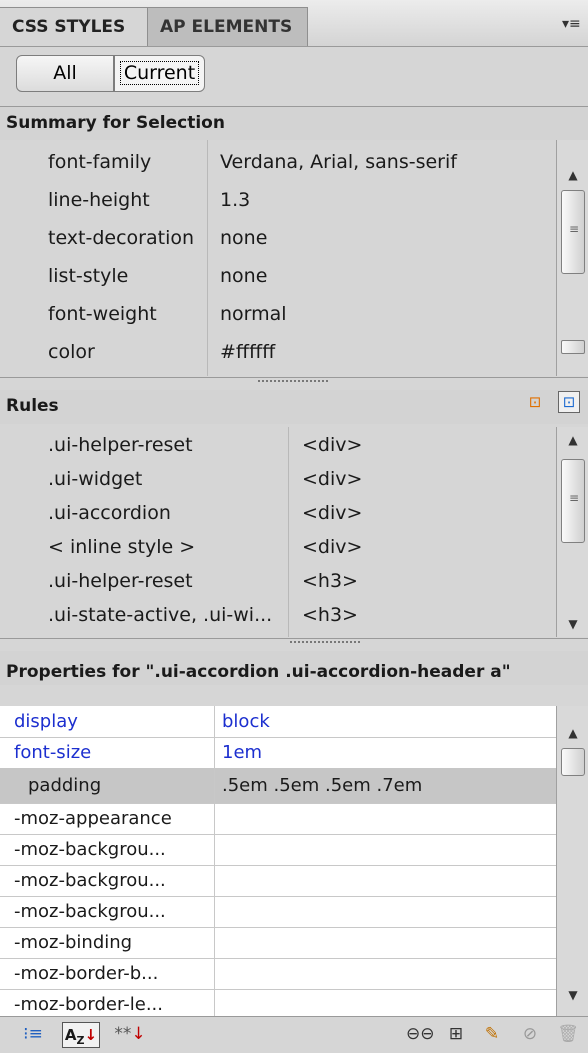  I want to click on rule-selector: < inline style >, so click(122, 547).